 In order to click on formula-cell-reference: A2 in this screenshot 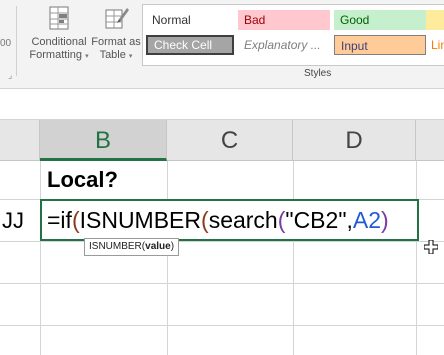, I will do `click(367, 220)`.